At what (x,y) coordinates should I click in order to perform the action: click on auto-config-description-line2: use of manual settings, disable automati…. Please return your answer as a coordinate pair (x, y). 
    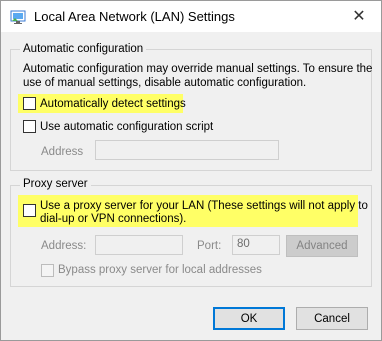
    Looking at the image, I should click on (165, 83).